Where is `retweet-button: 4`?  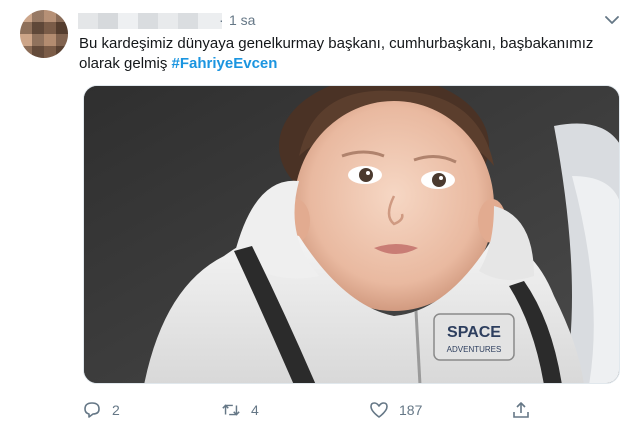
retweet-button: 4 is located at coordinates (240, 410).